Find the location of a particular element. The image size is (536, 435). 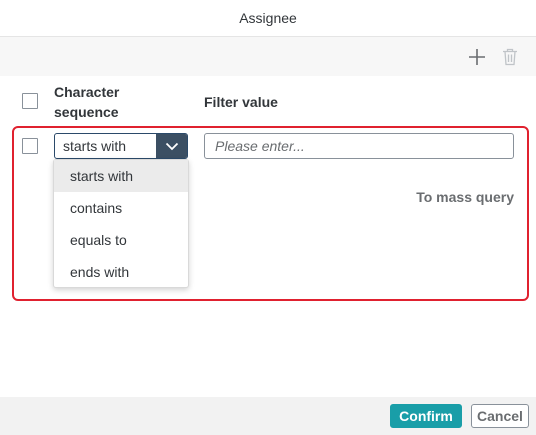

confirm-button: Confirm is located at coordinates (426, 416).